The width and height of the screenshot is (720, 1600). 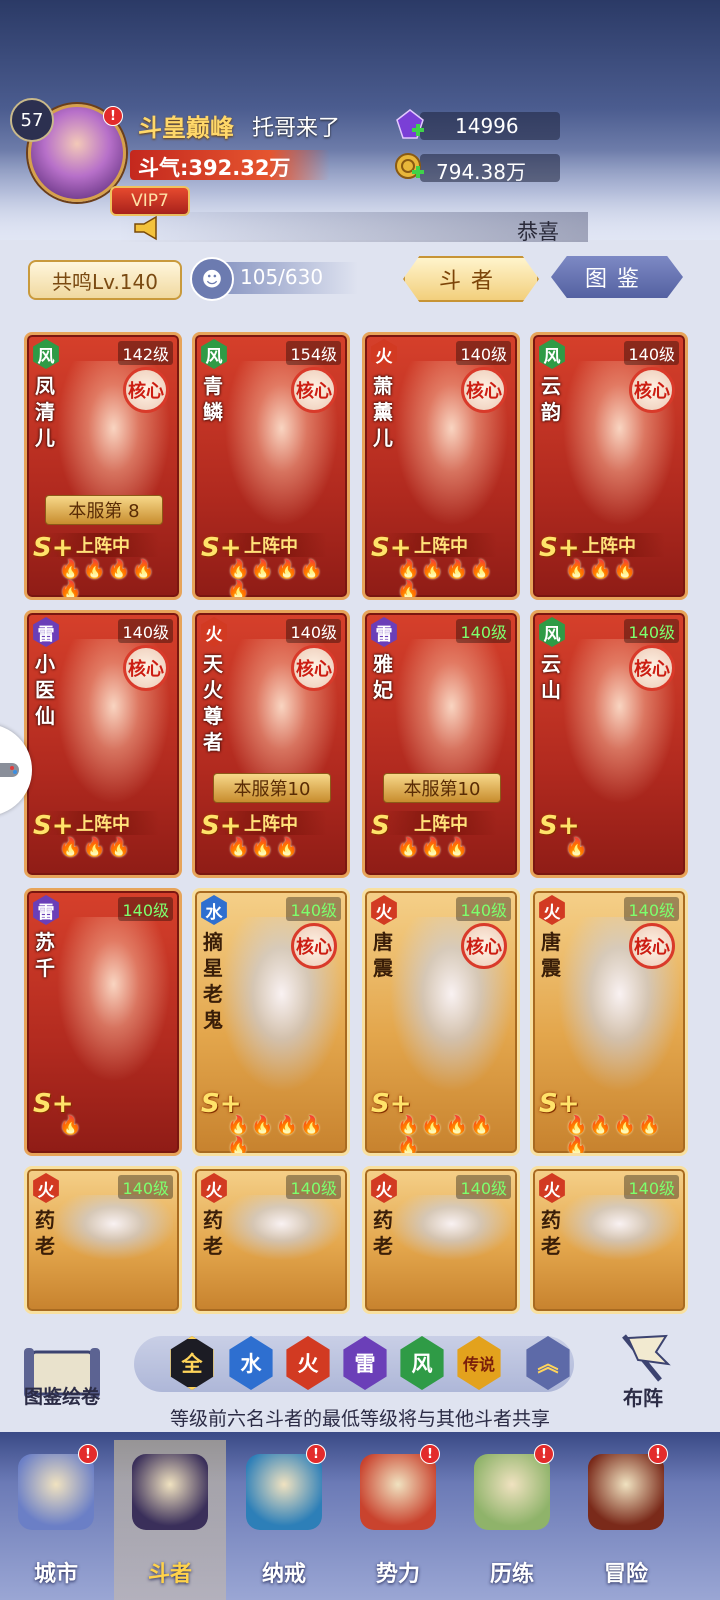 What do you see at coordinates (383, 677) in the screenshot?
I see `fighter-name: 雅妃` at bounding box center [383, 677].